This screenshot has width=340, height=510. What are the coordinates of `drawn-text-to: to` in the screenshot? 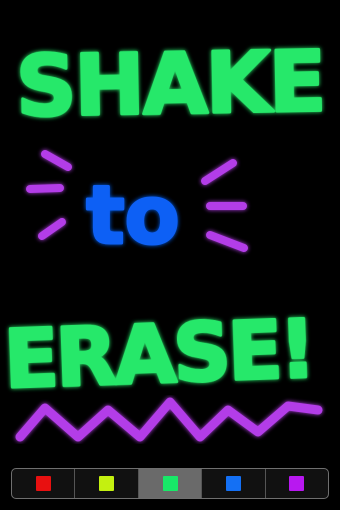 It's located at (132, 215).